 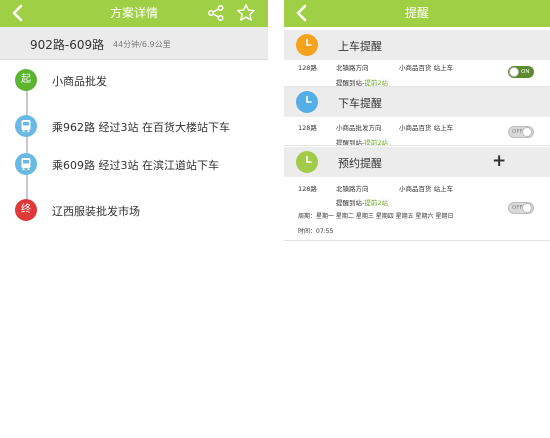 I want to click on remind-text: 提醒到站-提前2站, so click(x=362, y=203).